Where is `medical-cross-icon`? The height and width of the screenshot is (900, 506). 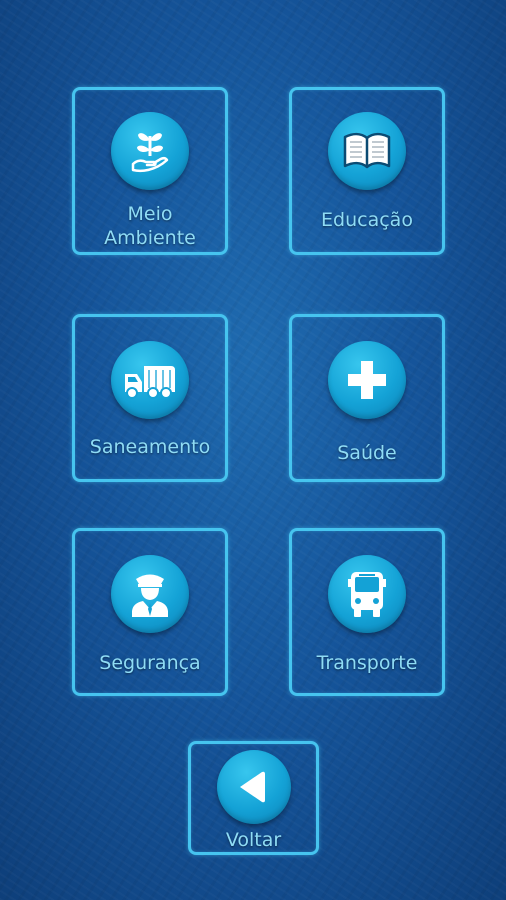
medical-cross-icon is located at coordinates (367, 380).